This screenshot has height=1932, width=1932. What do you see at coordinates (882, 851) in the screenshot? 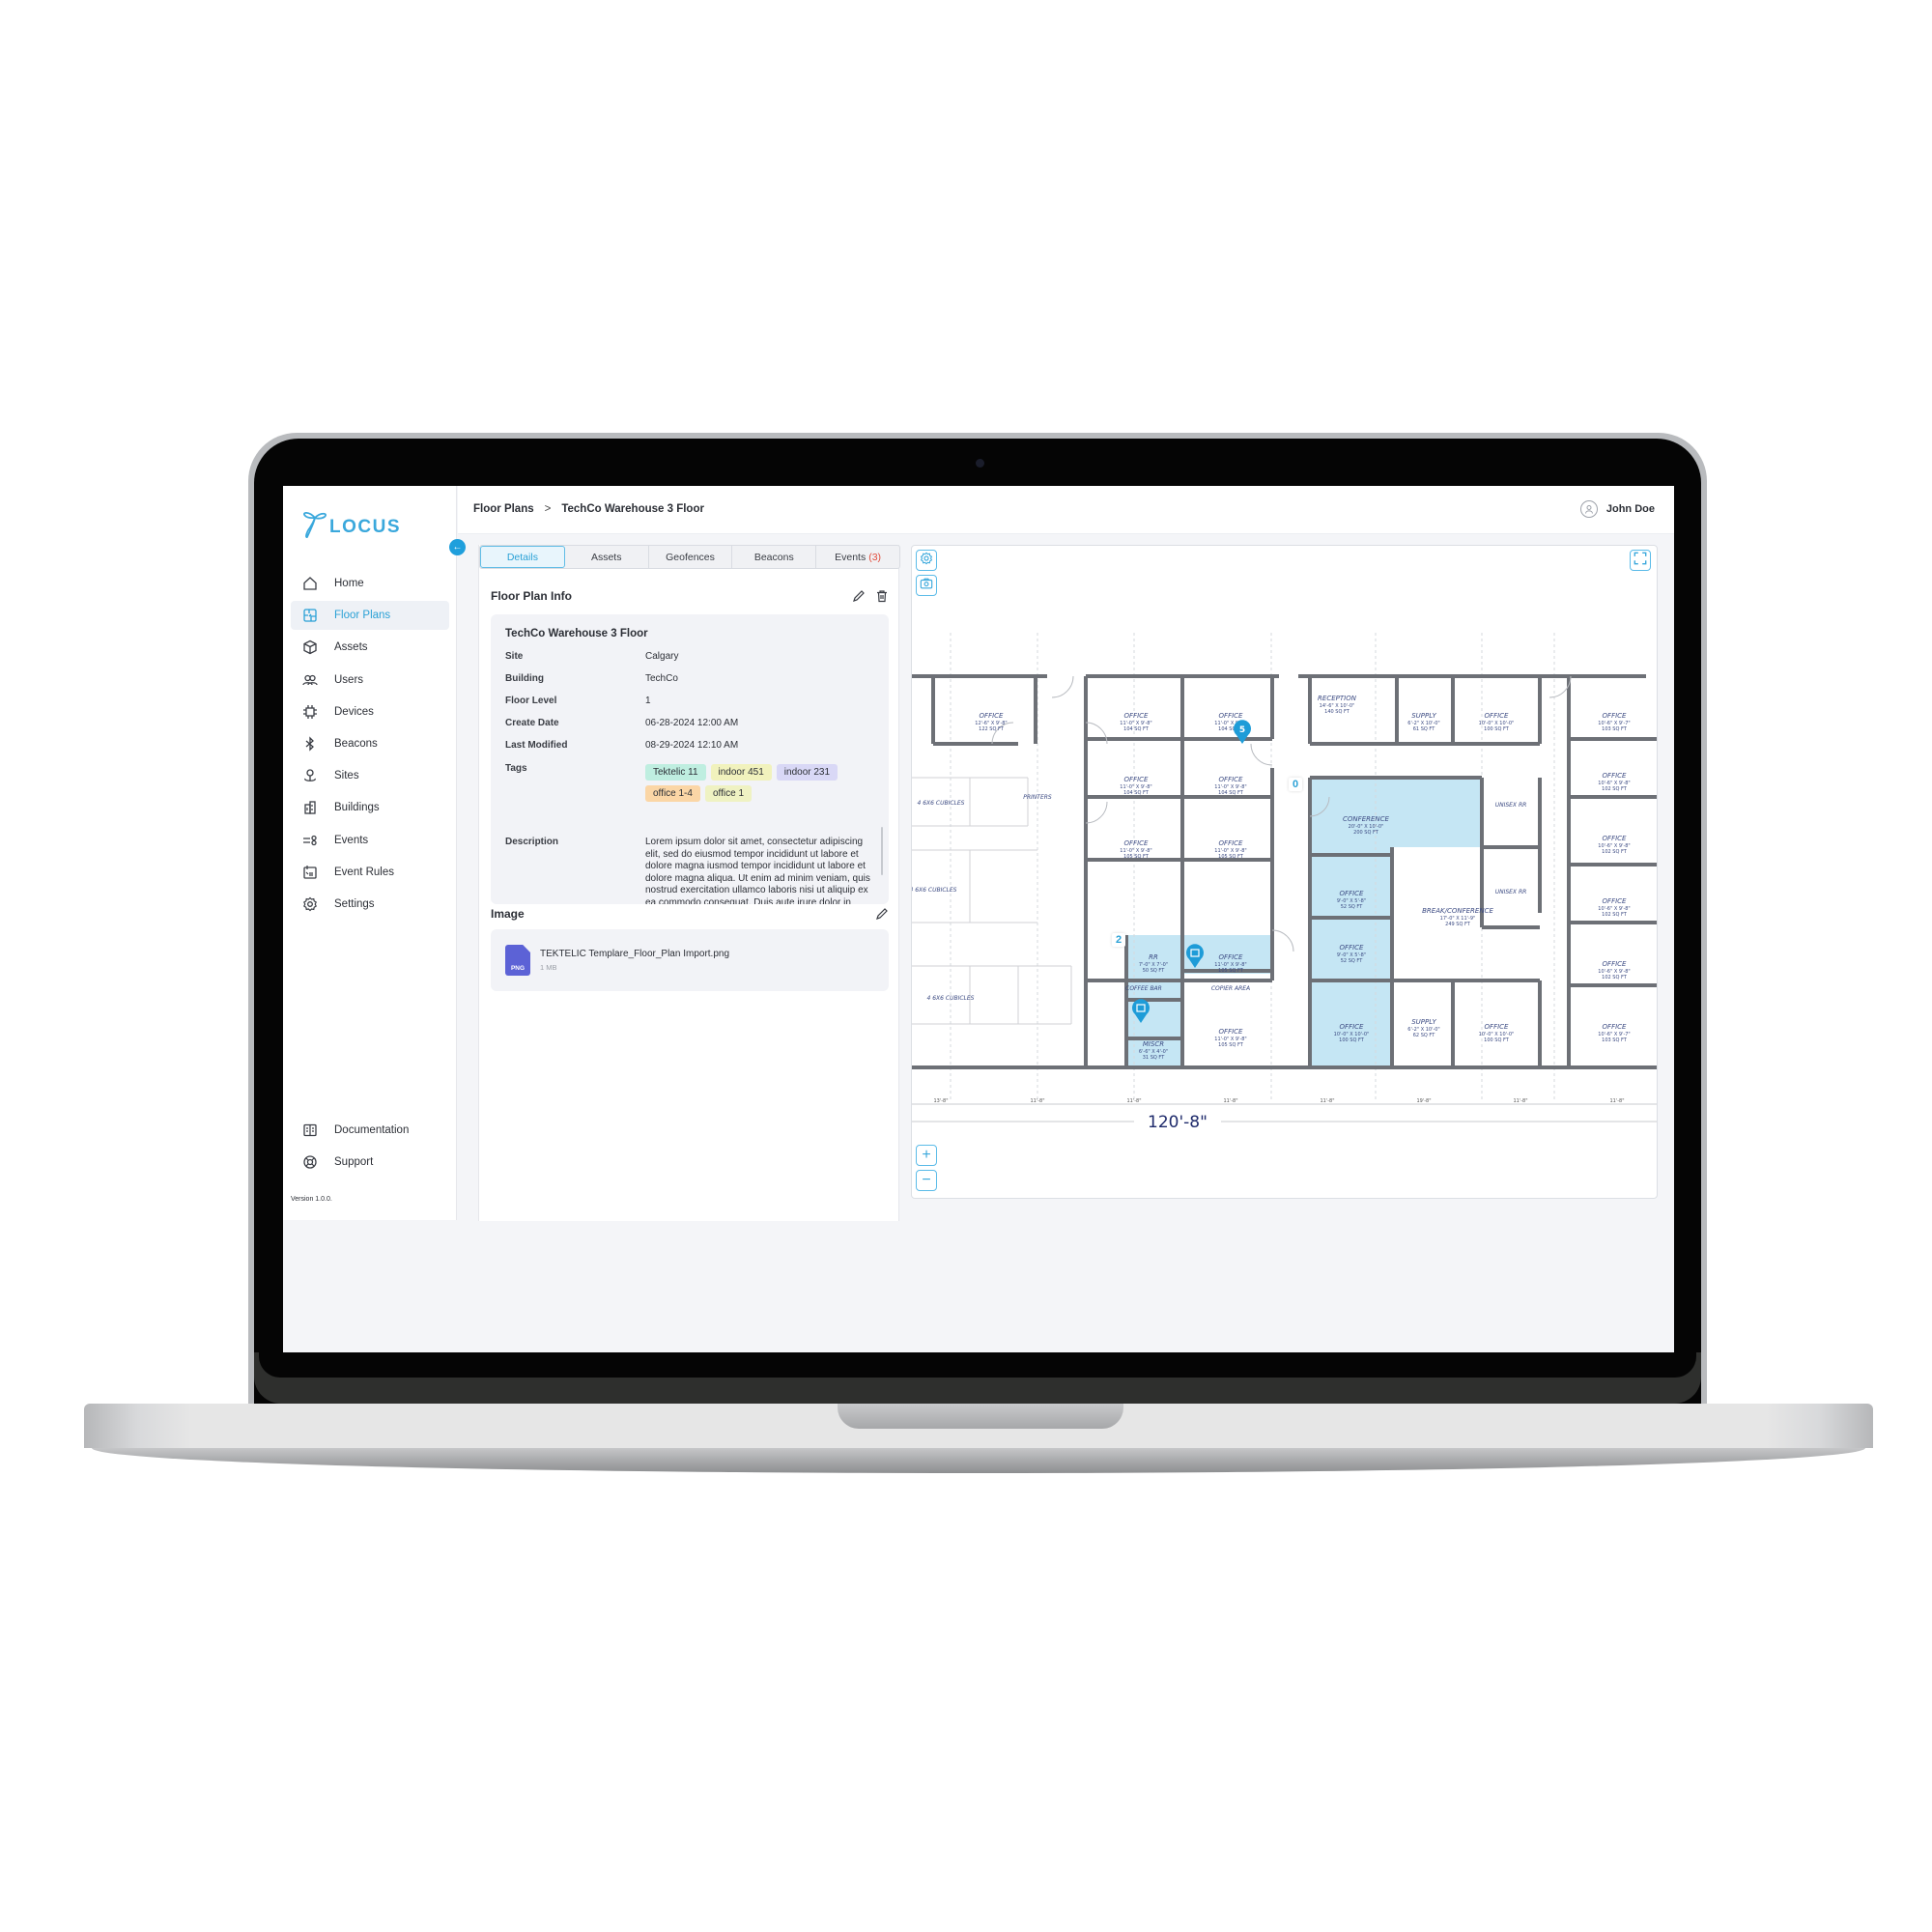
I see `description-scrollbar` at bounding box center [882, 851].